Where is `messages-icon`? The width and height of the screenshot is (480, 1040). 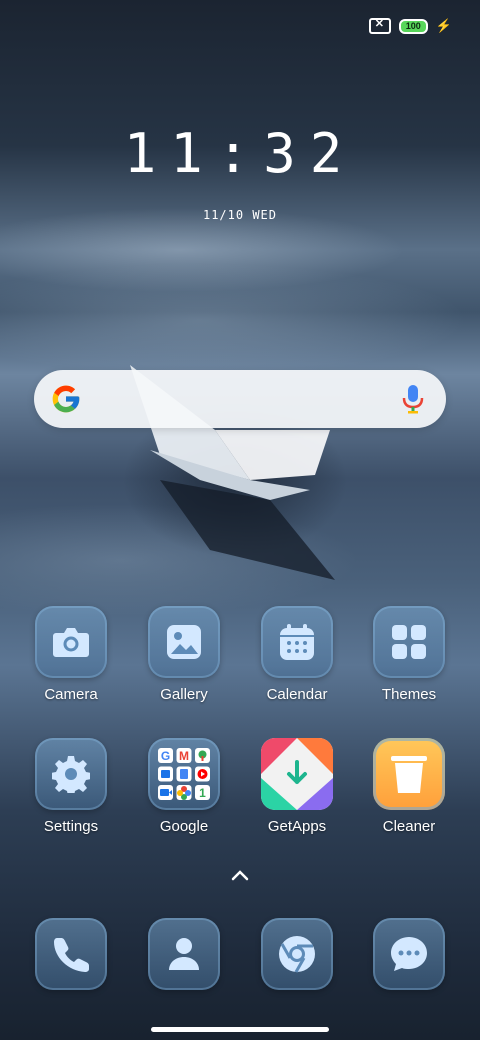 messages-icon is located at coordinates (409, 954).